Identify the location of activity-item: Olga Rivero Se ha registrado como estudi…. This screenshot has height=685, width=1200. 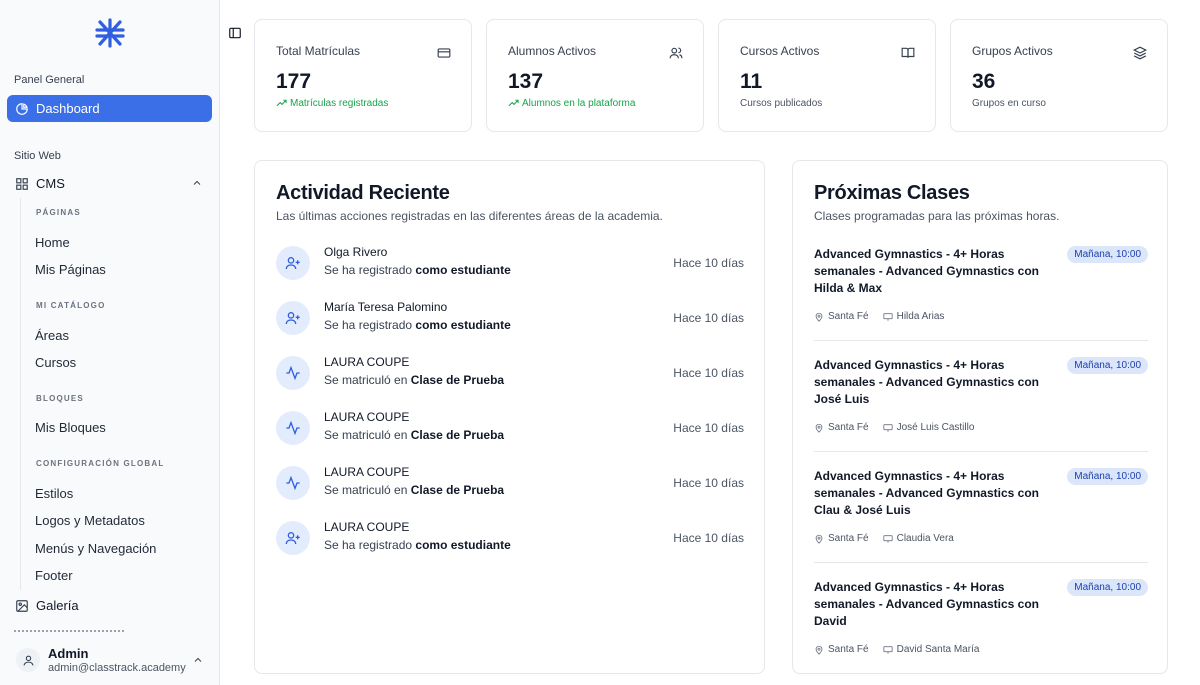
(510, 263).